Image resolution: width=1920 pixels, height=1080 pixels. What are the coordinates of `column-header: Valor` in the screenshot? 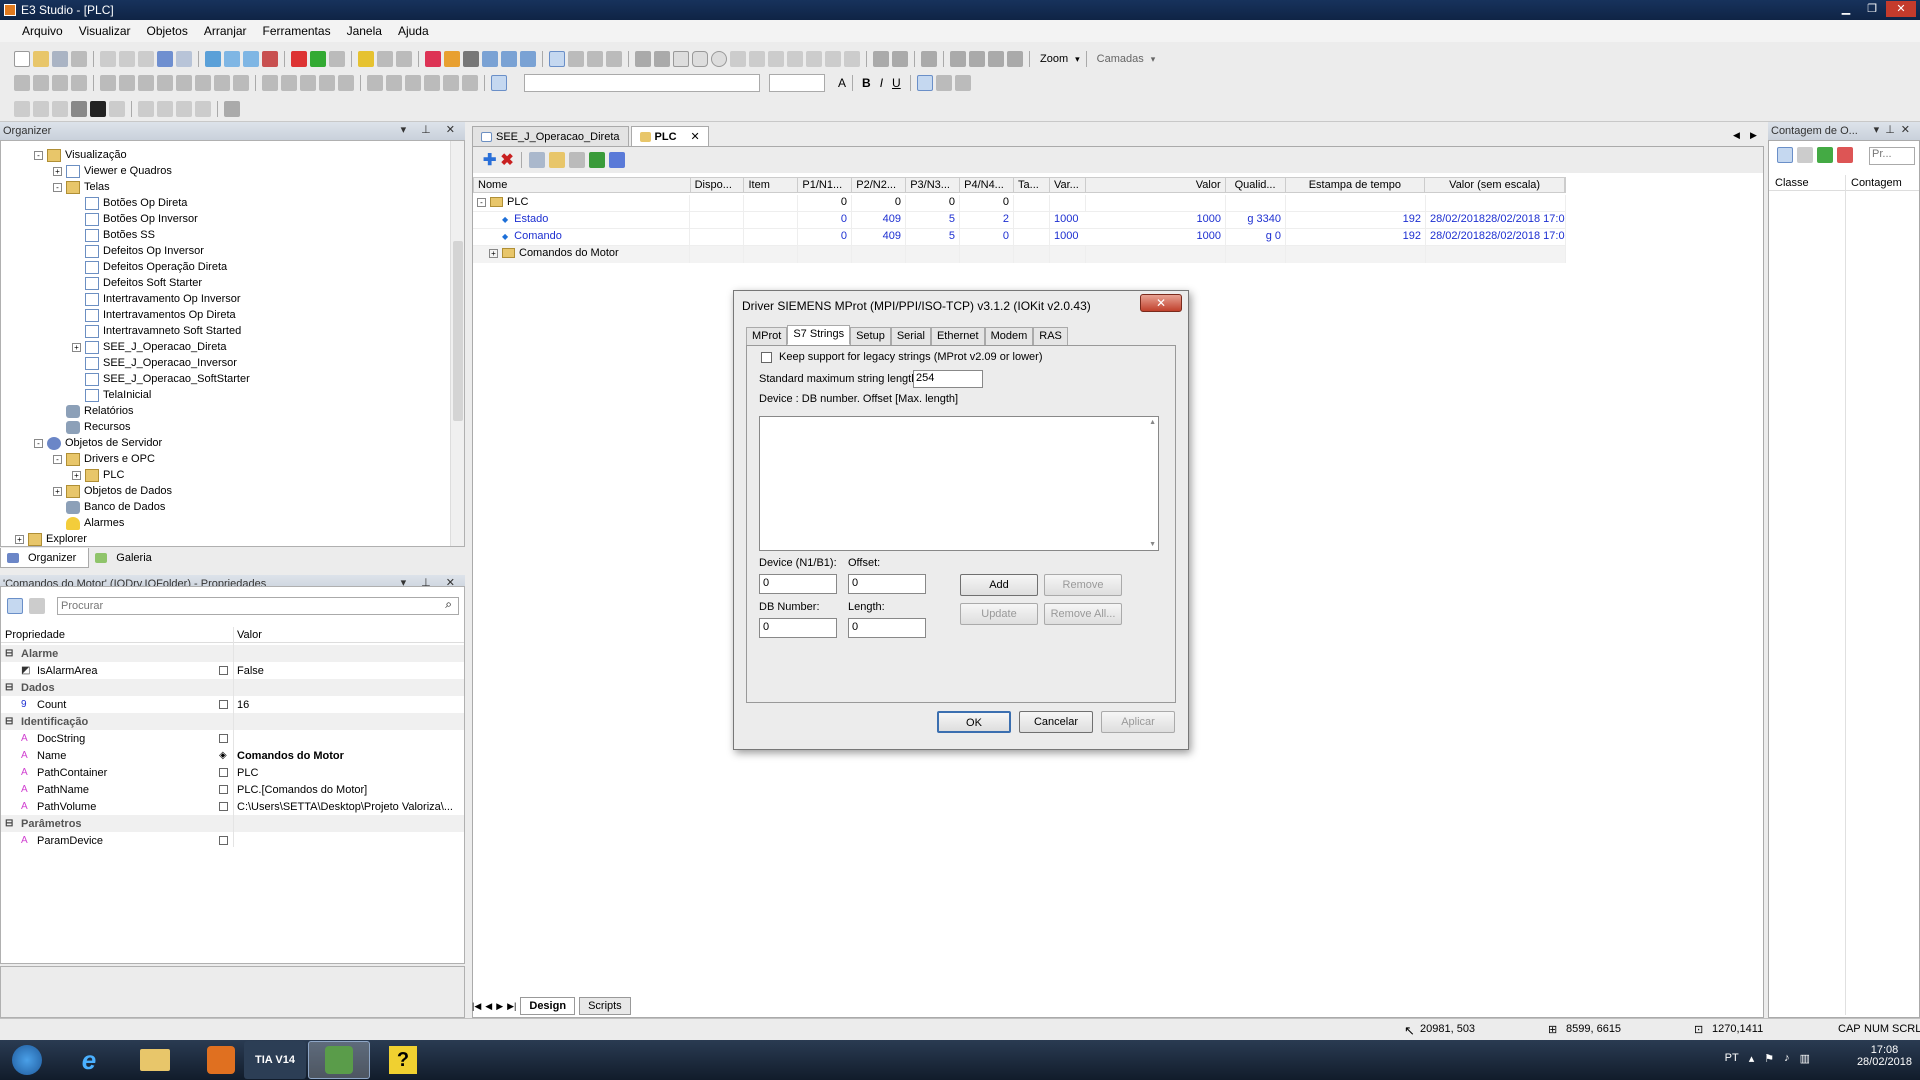 It's located at (1156, 185).